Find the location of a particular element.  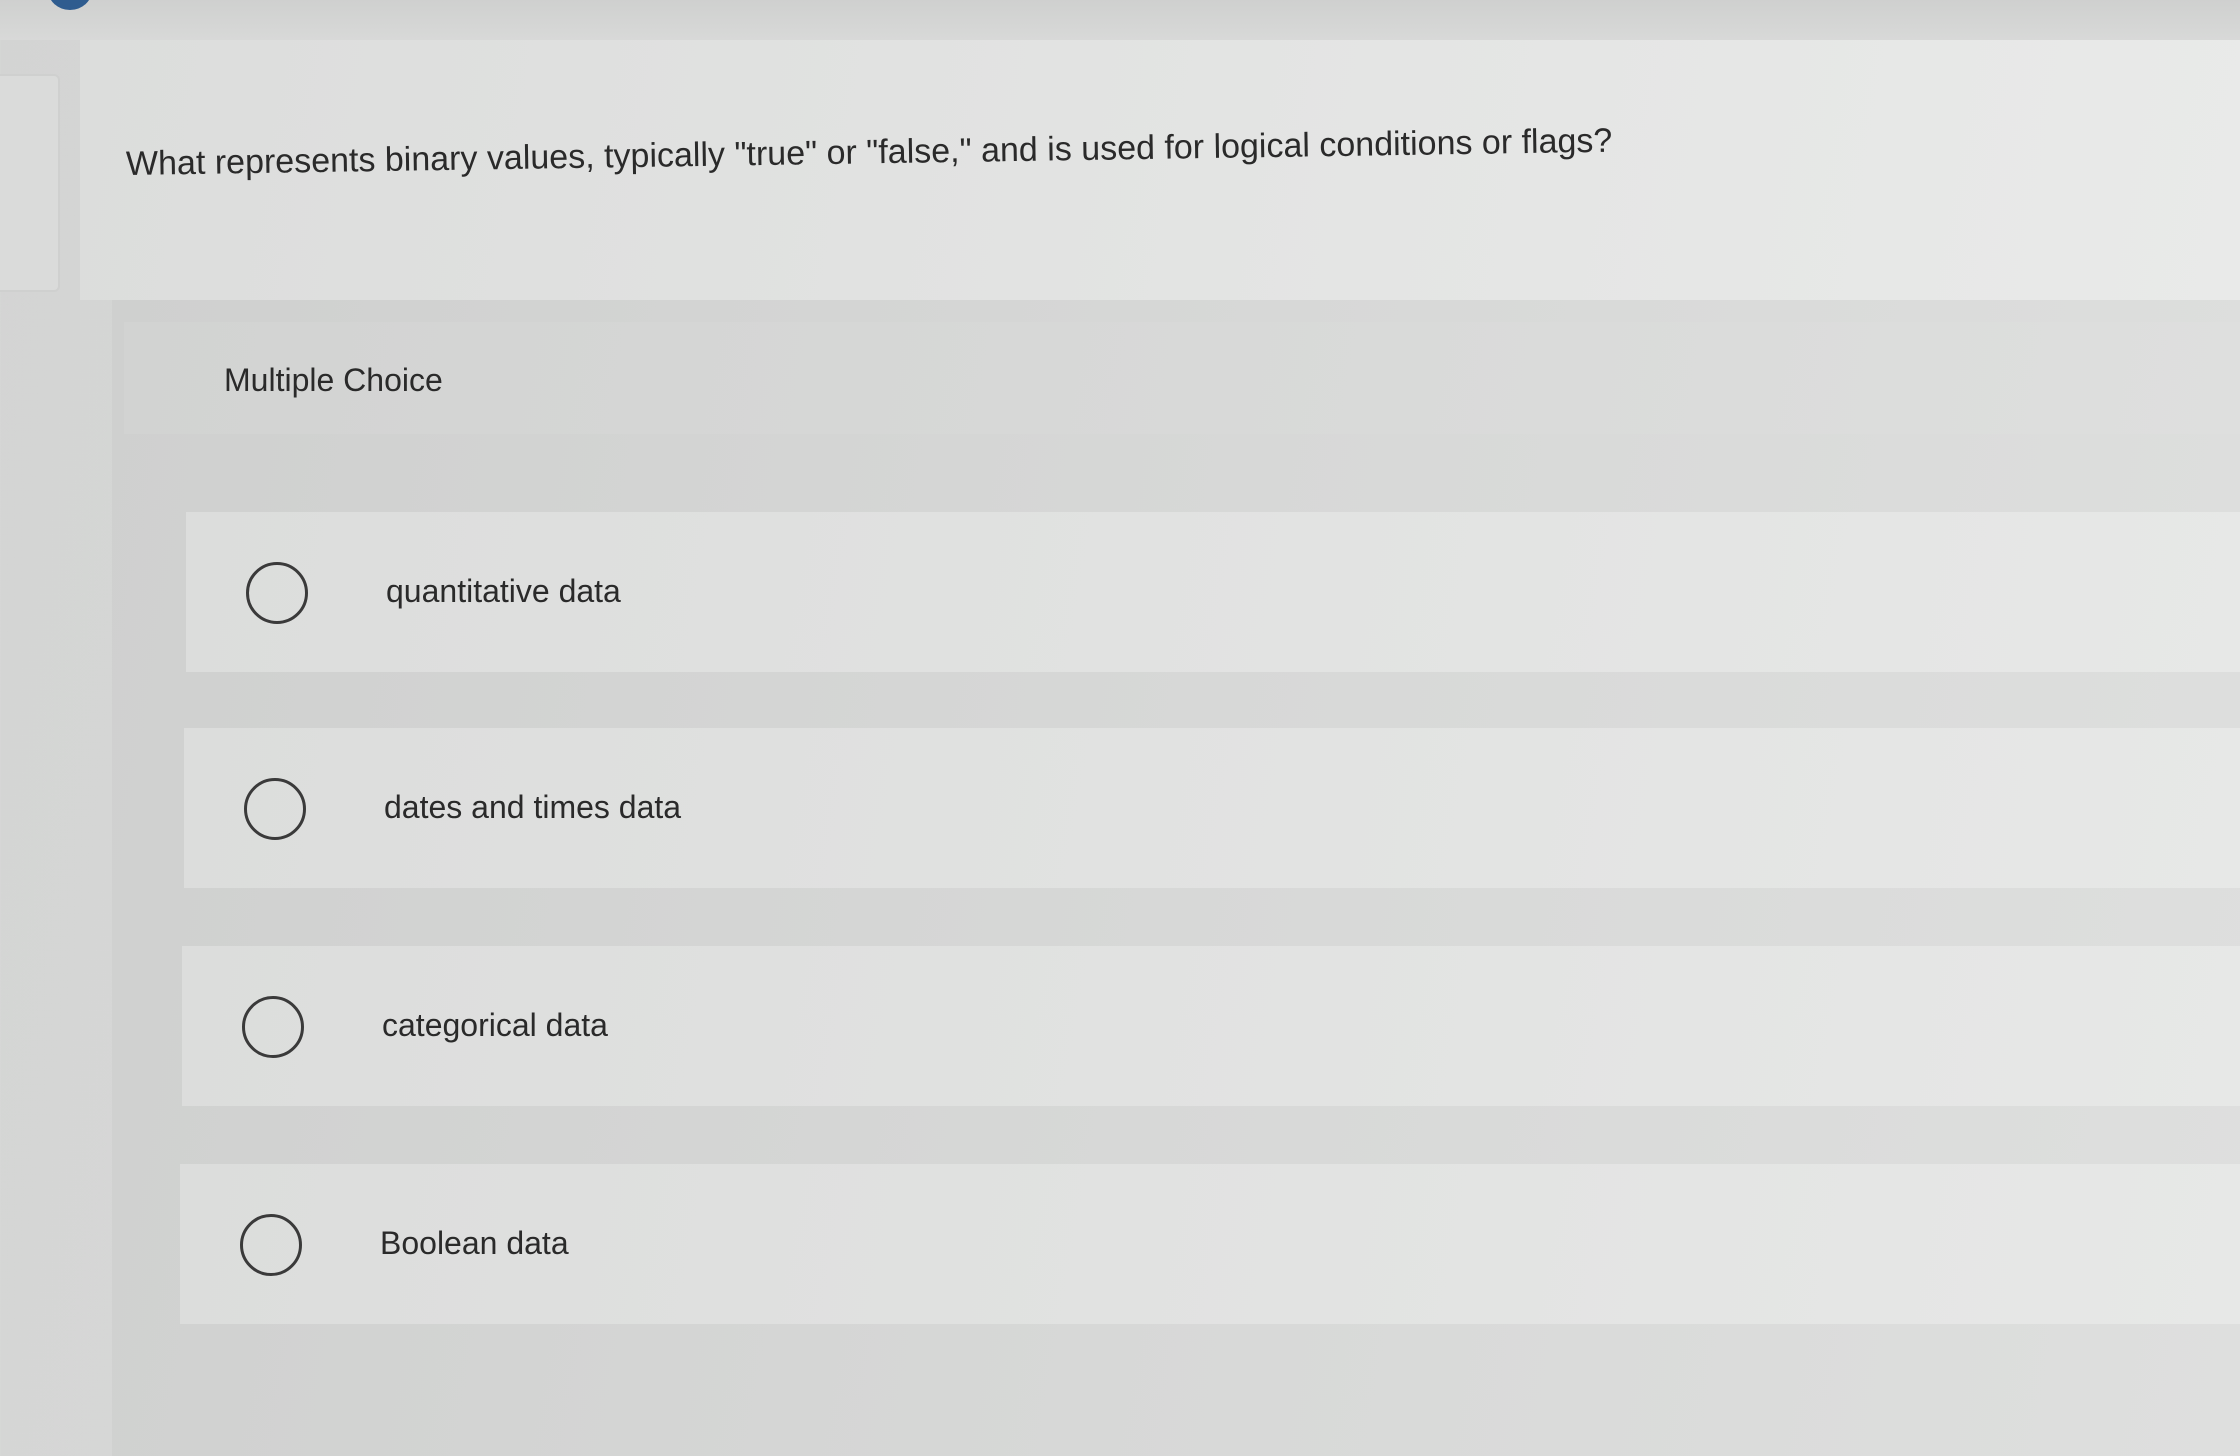

option-quantitative-data: quantitative data is located at coordinates (1213, 592).